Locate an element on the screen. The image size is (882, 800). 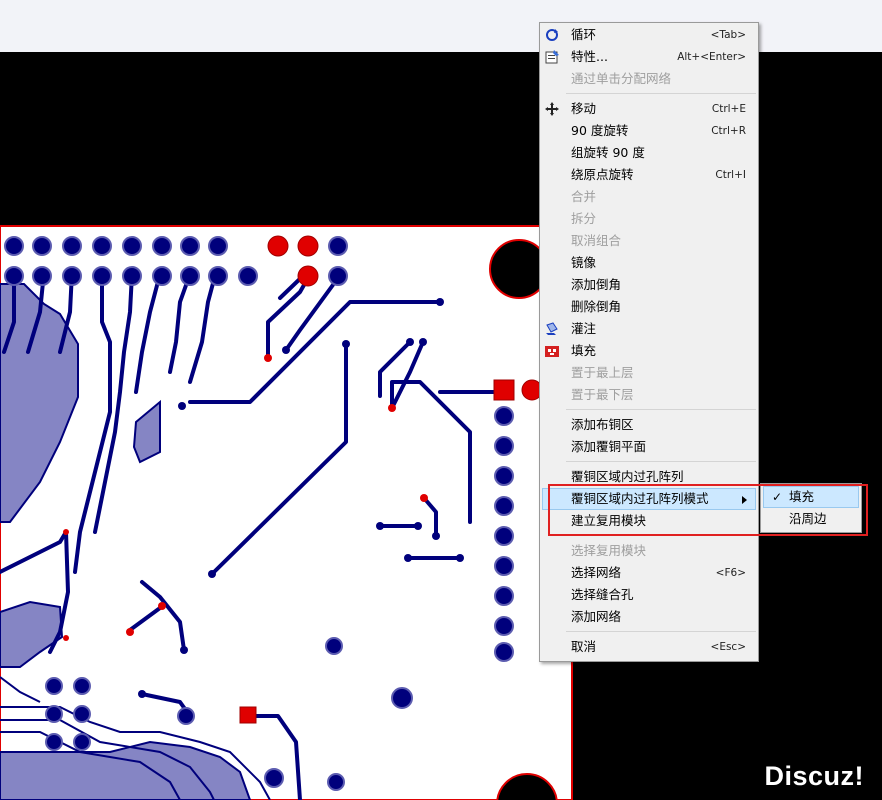
menu-item-add-copper-plane: 添加覆铜平面 is located at coordinates (649, 447).